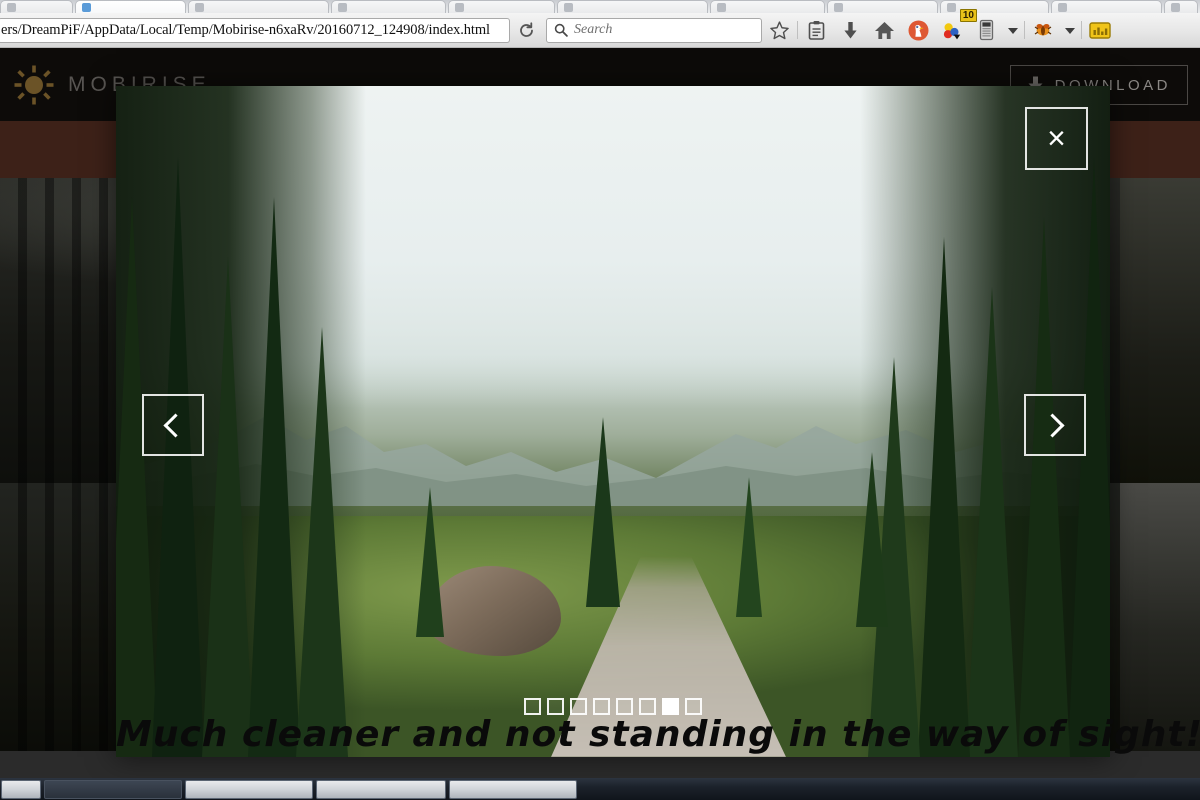 This screenshot has height=800, width=1200. Describe the element at coordinates (175, 425) in the screenshot. I see `chevron-left-icon` at that location.